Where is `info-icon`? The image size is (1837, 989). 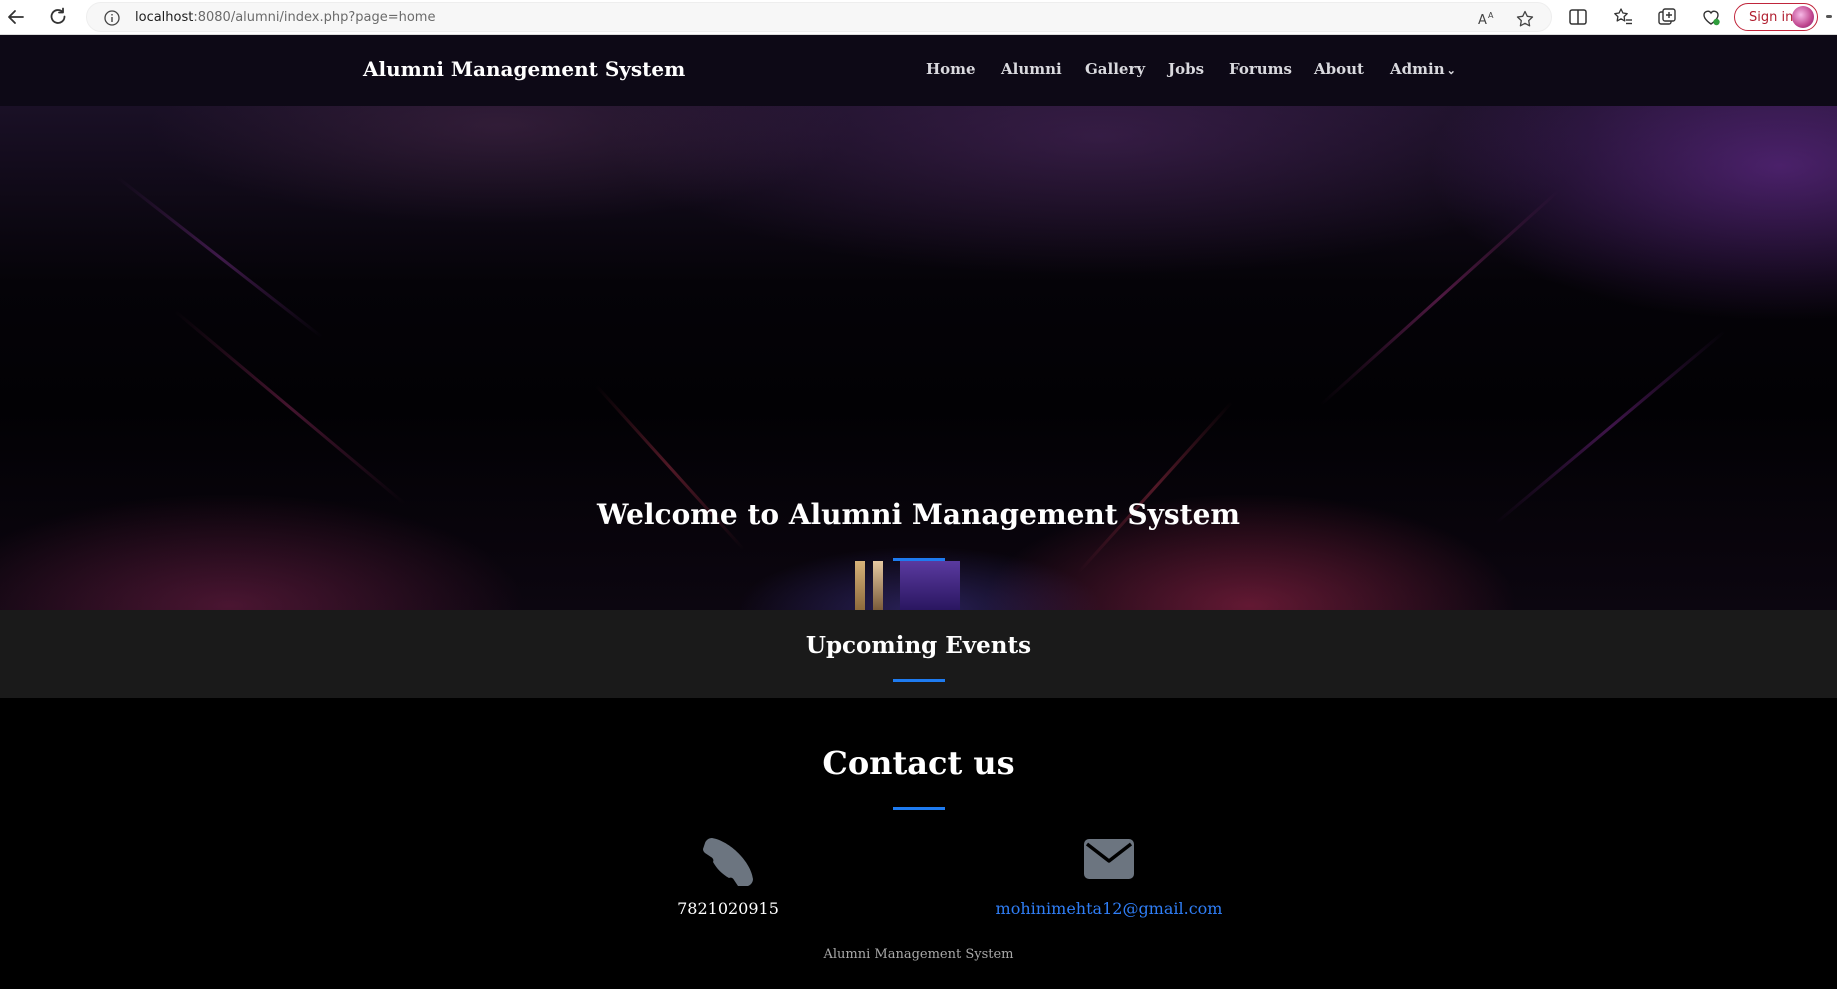 info-icon is located at coordinates (112, 18).